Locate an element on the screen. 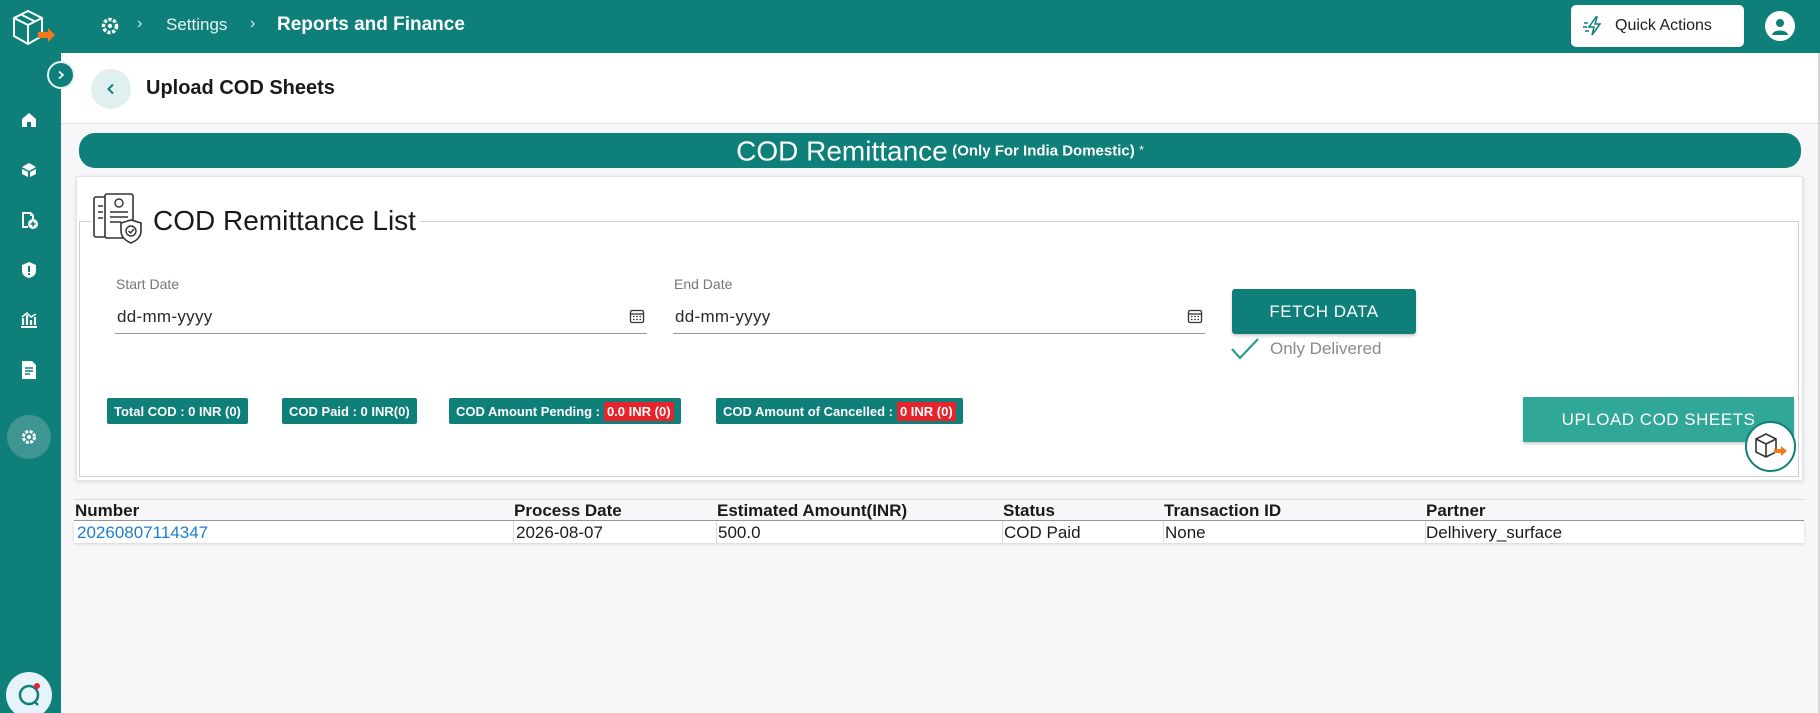 The width and height of the screenshot is (1820, 713). report-icon is located at coordinates (29, 370).